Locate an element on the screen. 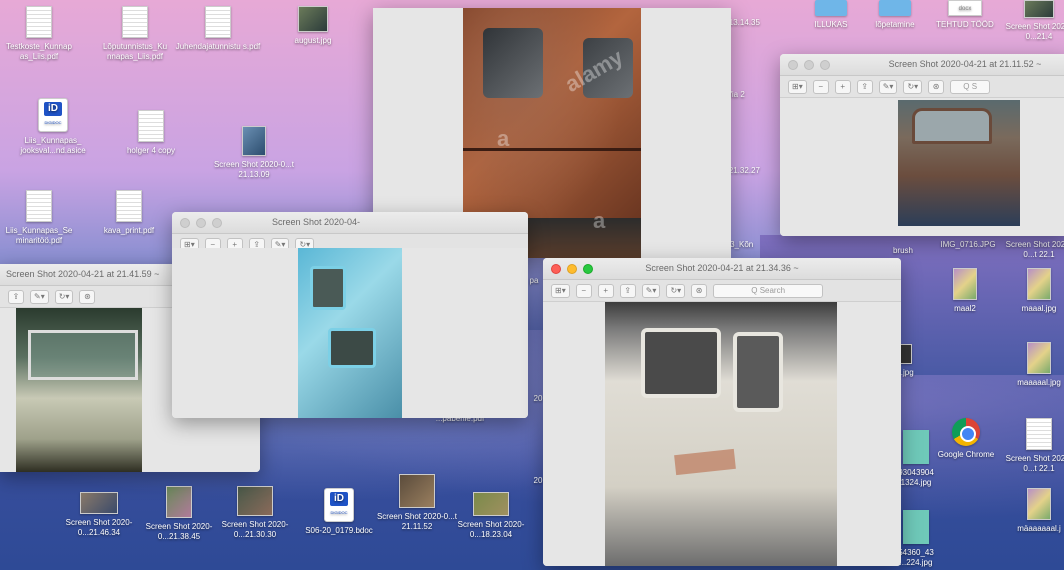 The height and width of the screenshot is (570, 1064). desktop-icon-file: august.jpg is located at coordinates (313, 26).